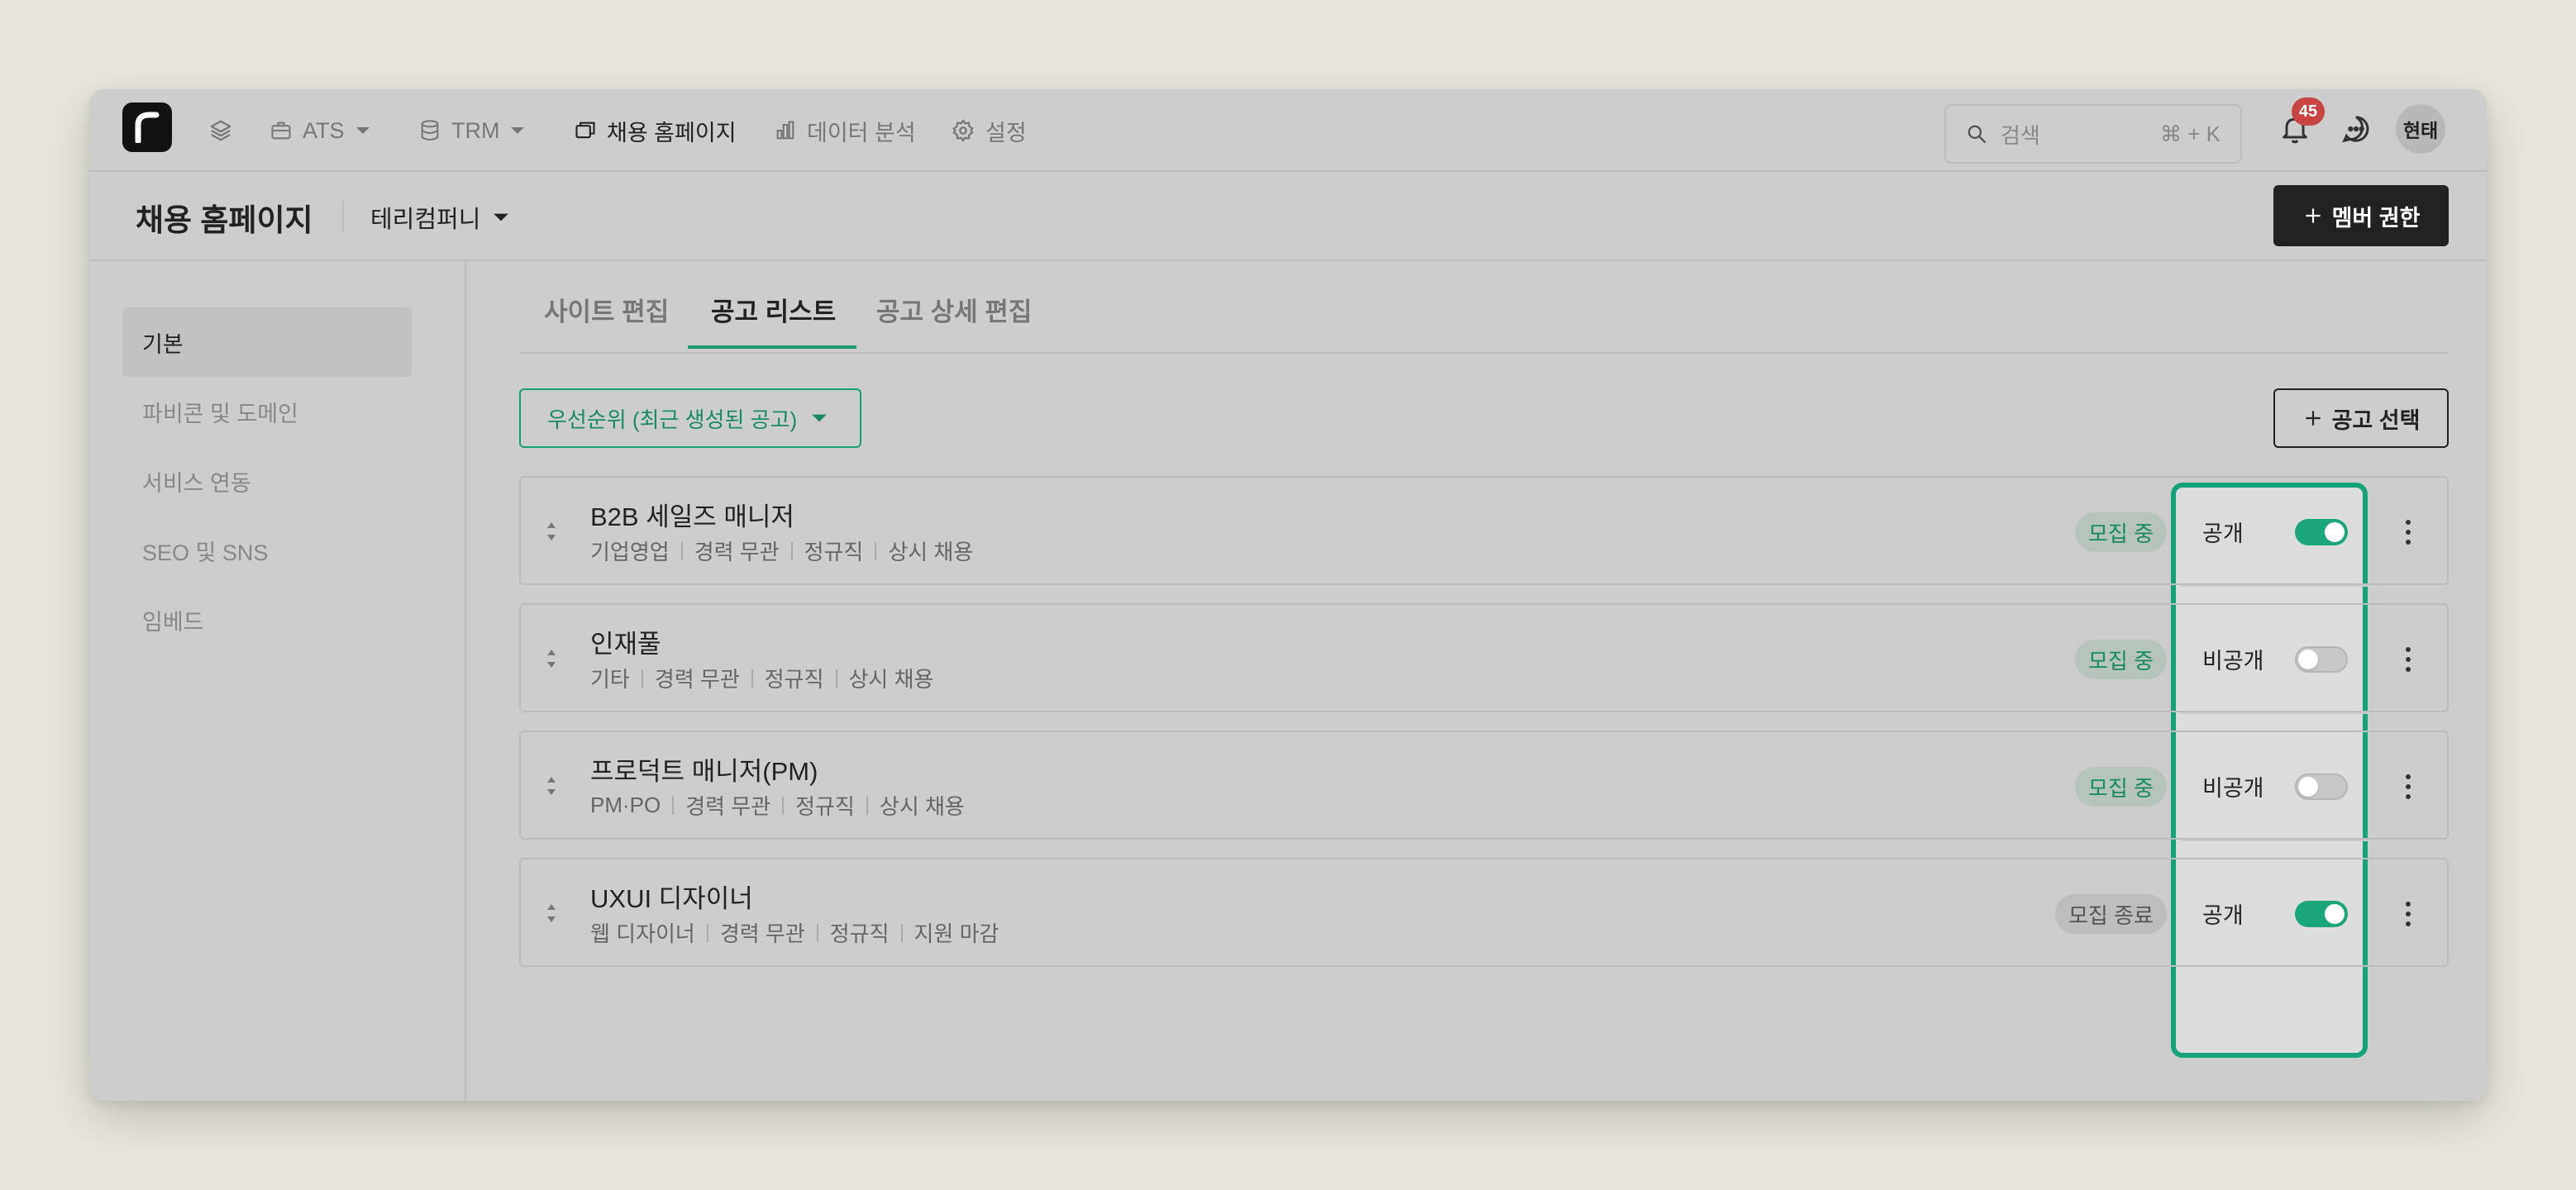  Describe the element at coordinates (606, 309) in the screenshot. I see `tab-site-edit: 사이트 편집` at that location.